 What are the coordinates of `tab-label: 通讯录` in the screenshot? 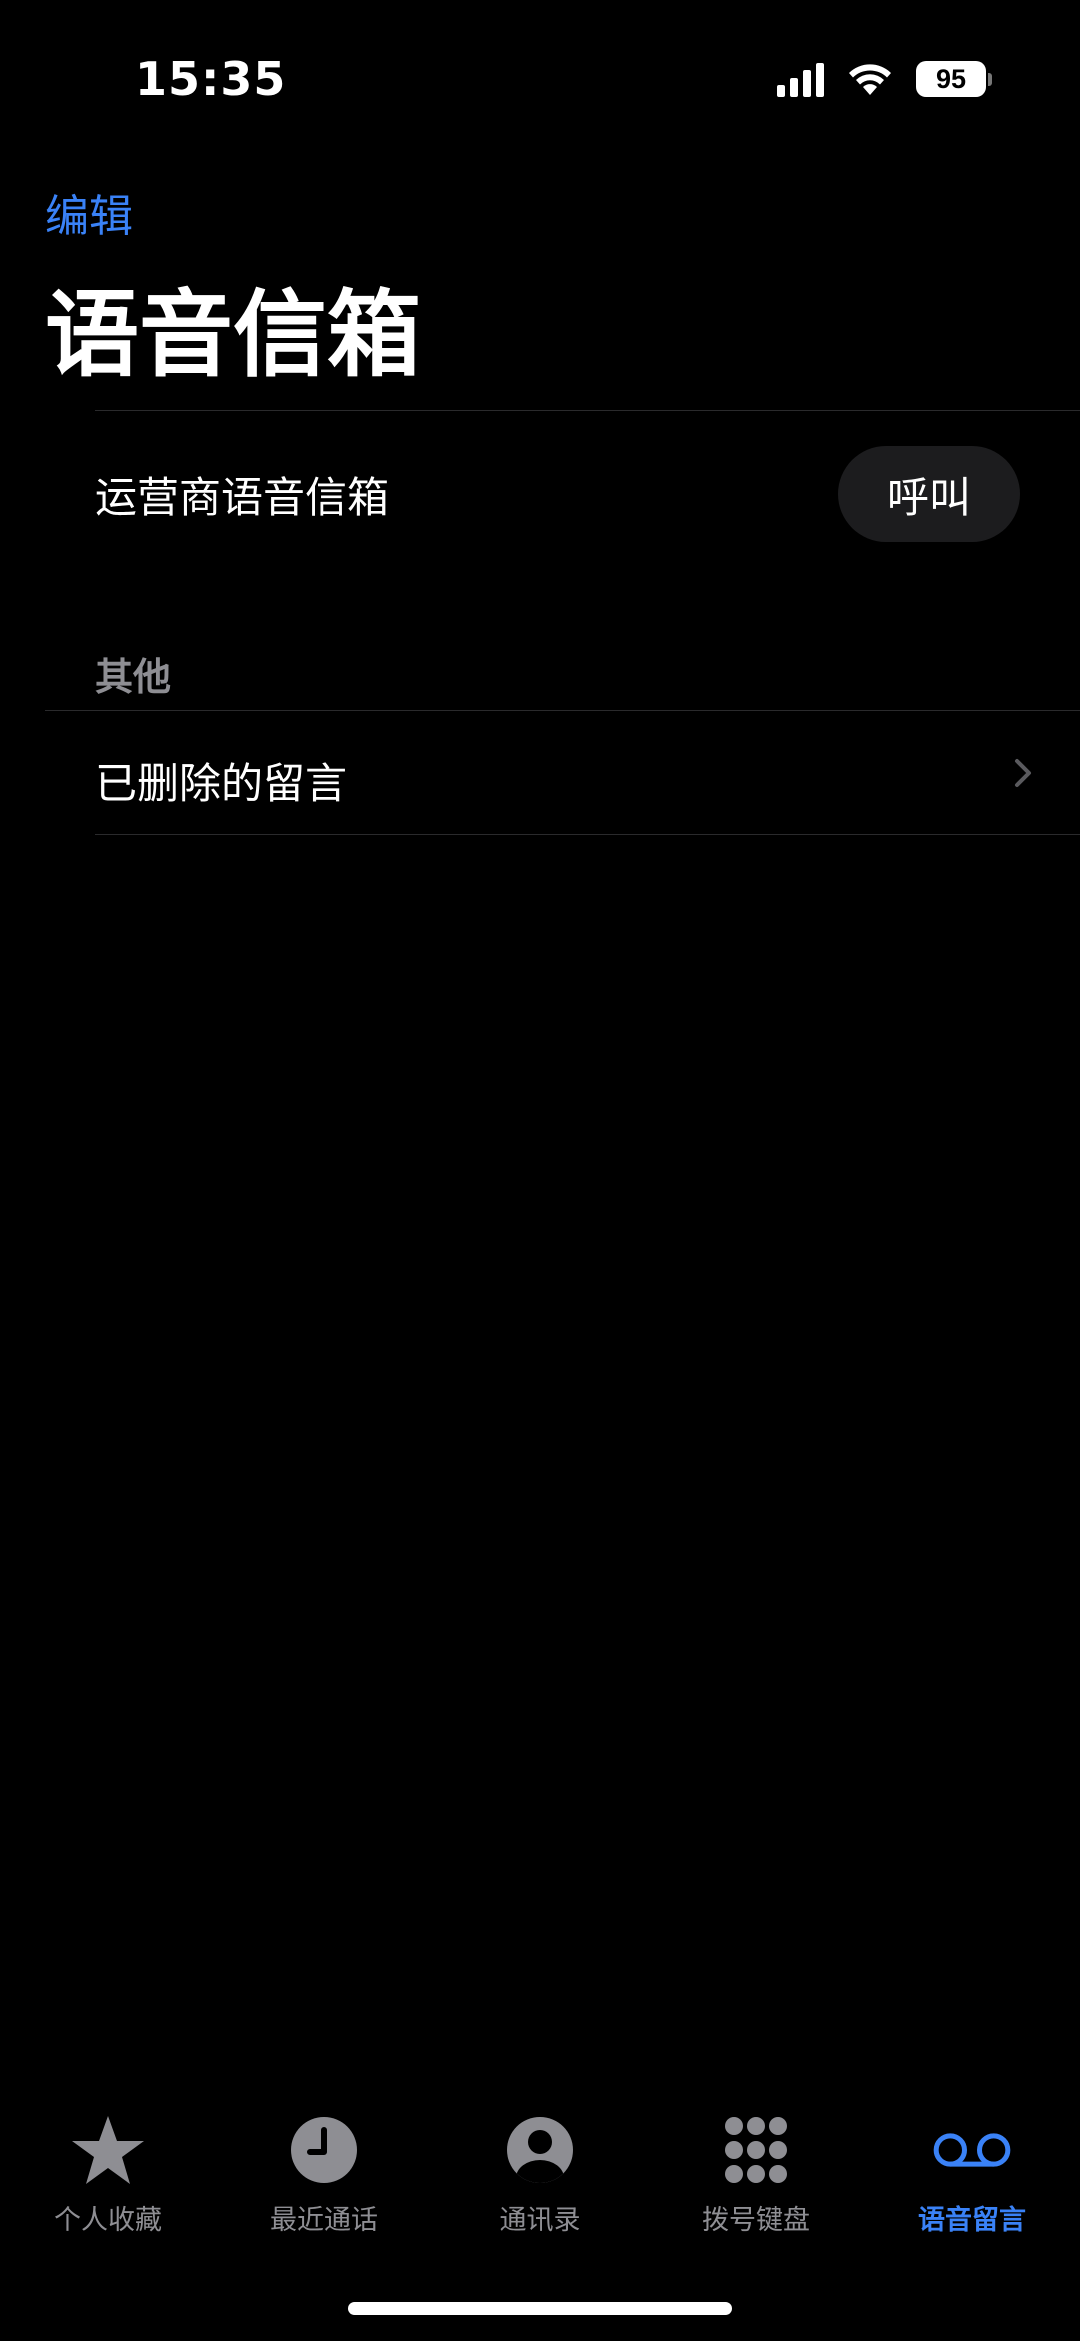 It's located at (540, 2220).